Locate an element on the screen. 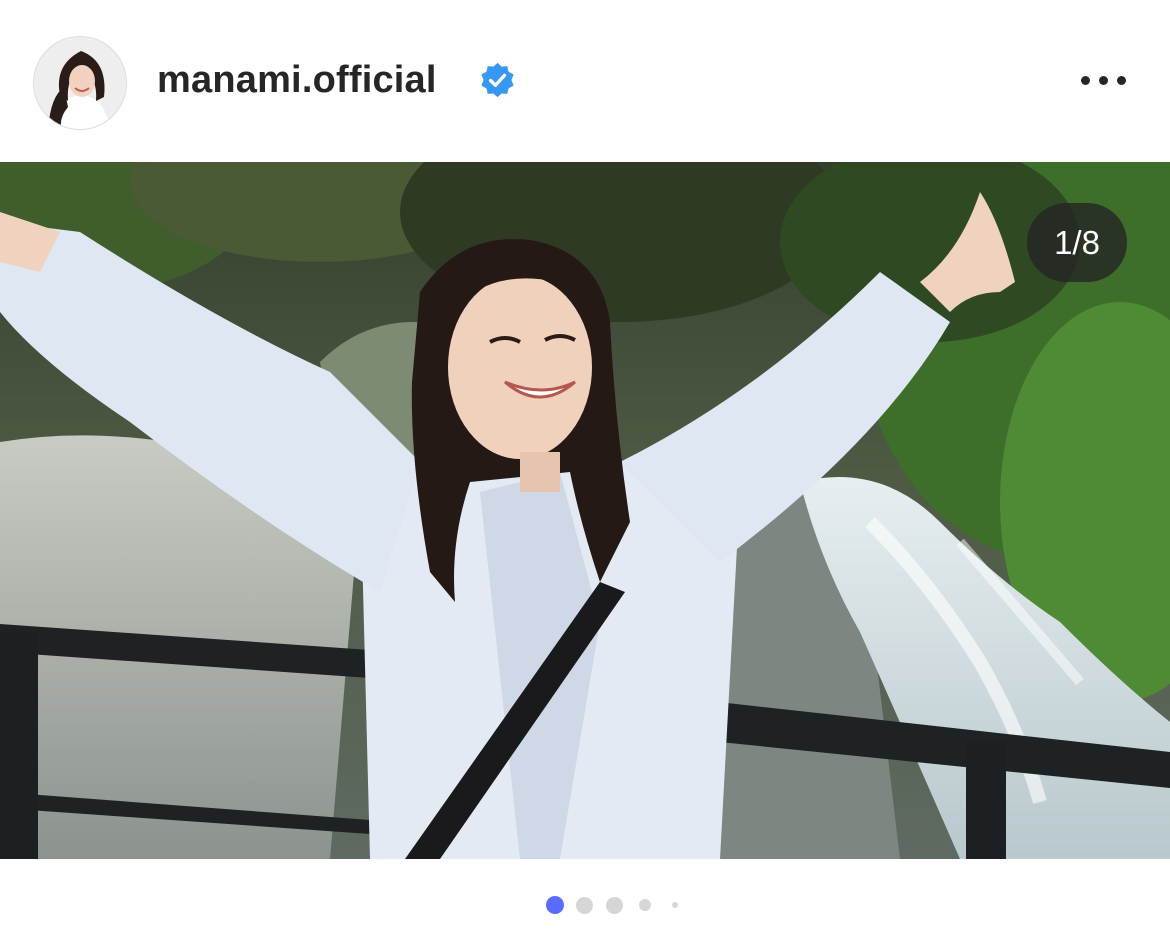  carousel-dots is located at coordinates (585, 905).